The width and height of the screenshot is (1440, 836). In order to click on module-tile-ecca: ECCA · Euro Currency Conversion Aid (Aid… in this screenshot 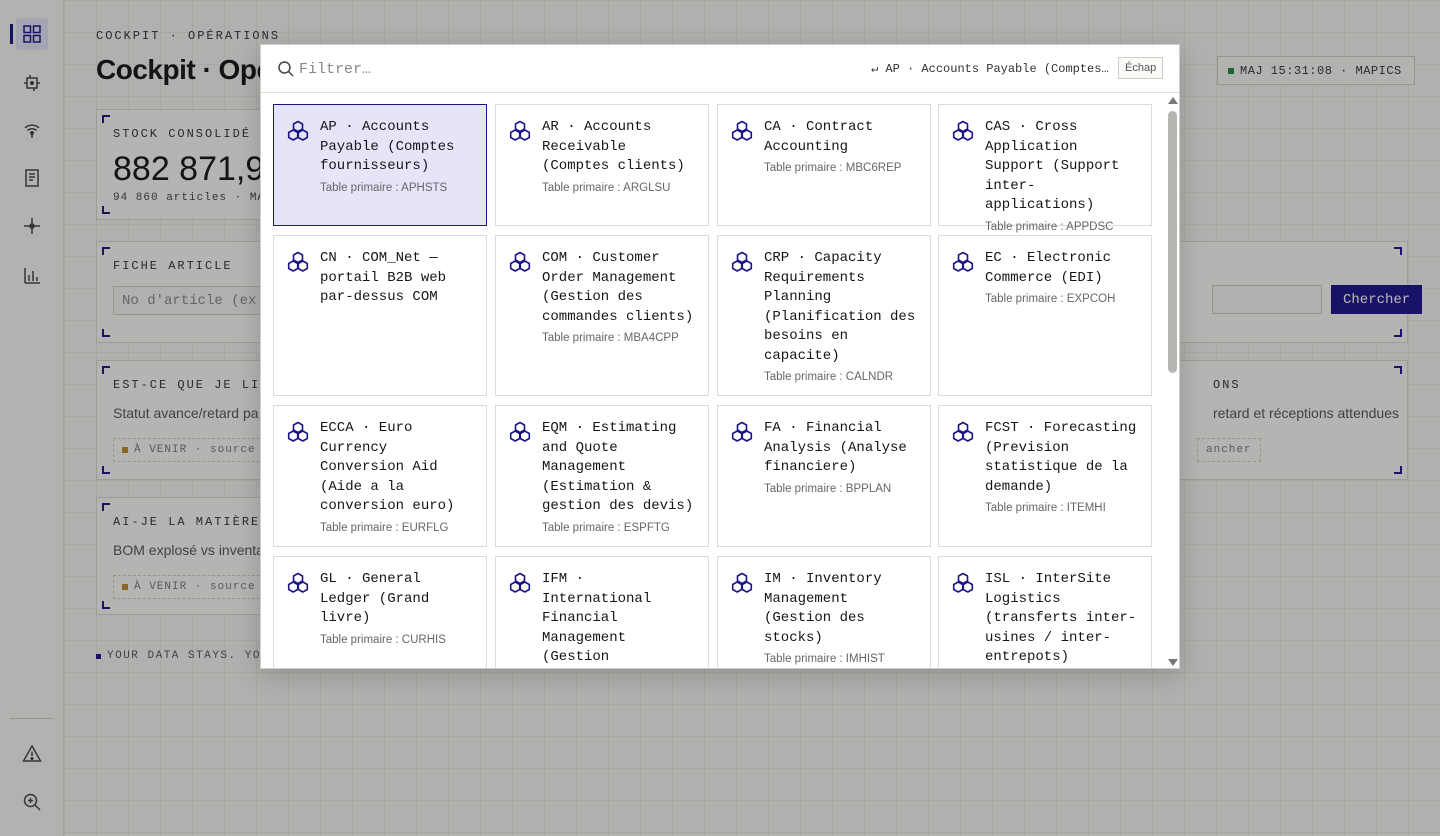, I will do `click(380, 476)`.